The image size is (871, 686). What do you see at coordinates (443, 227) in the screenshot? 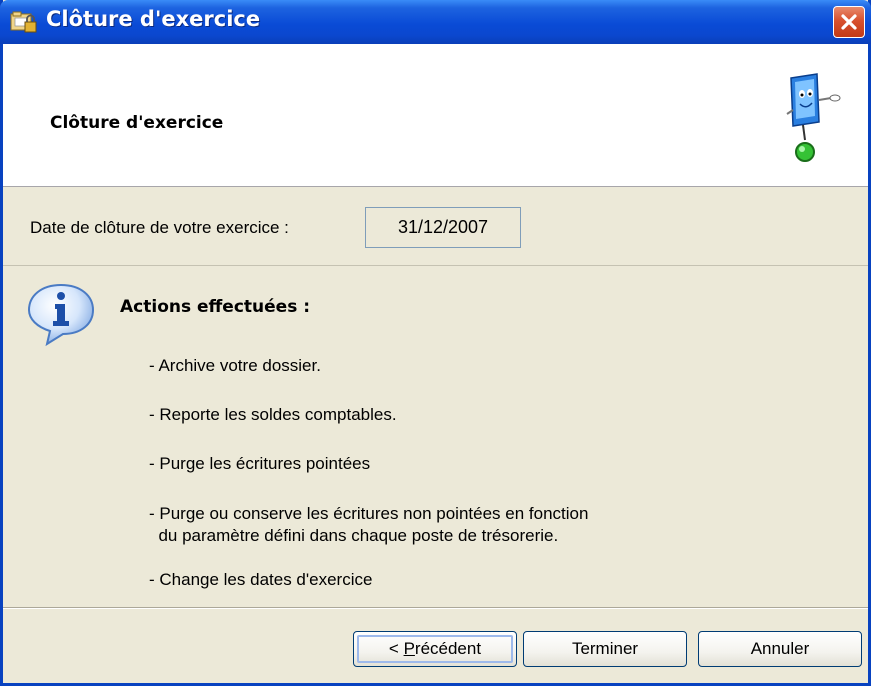
I see `closing-date-value: 31/12/2007` at bounding box center [443, 227].